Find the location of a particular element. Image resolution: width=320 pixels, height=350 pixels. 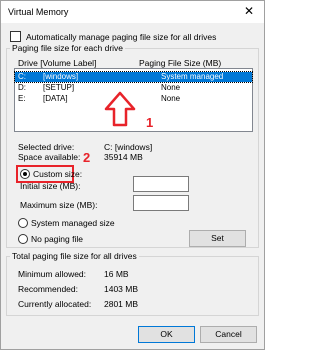

window-title: Virtual Memory is located at coordinates (38, 12).